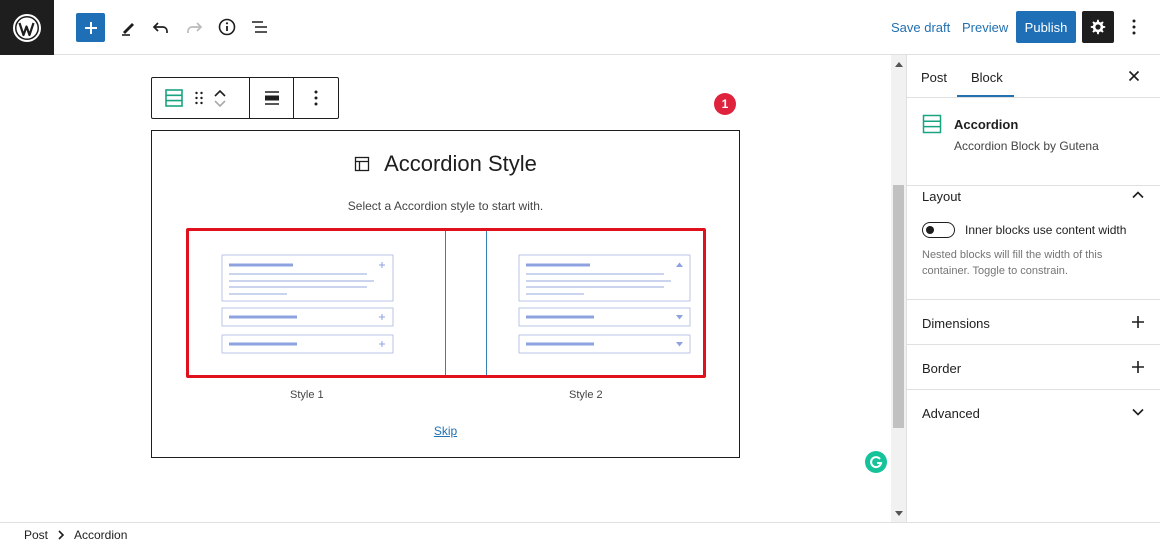 The height and width of the screenshot is (545, 1160). I want to click on grammarly-icon, so click(876, 462).